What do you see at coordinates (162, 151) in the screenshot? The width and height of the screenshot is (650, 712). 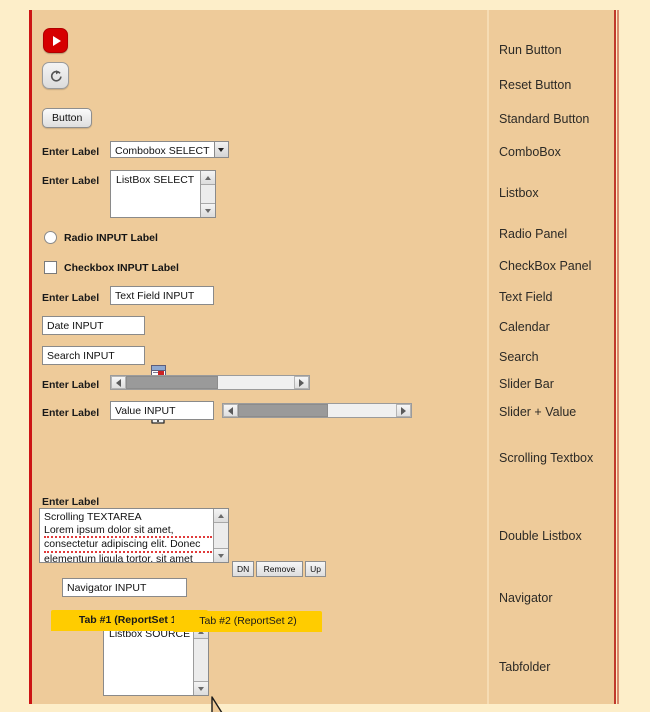 I see `combobox-value: Combobox SELECT` at bounding box center [162, 151].